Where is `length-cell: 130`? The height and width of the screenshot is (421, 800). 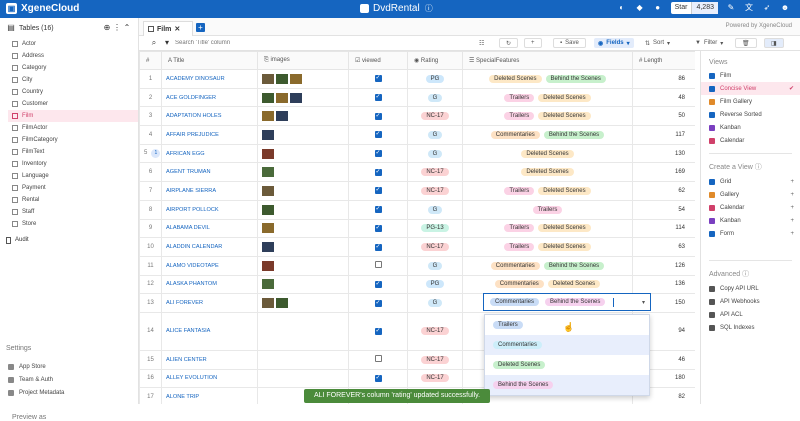
length-cell: 130 is located at coordinates (663, 153).